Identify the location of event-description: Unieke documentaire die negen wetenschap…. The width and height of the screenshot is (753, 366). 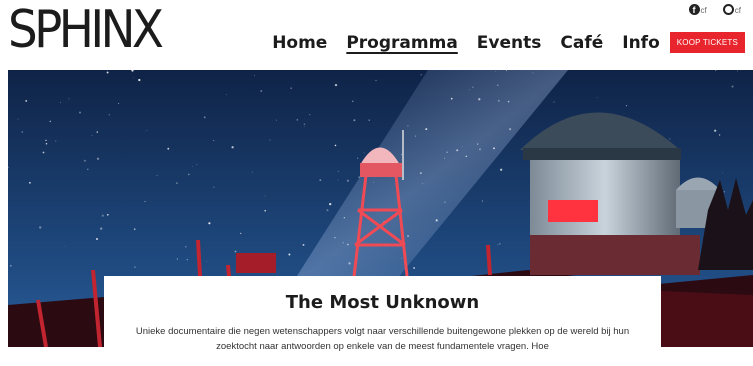
(382, 339).